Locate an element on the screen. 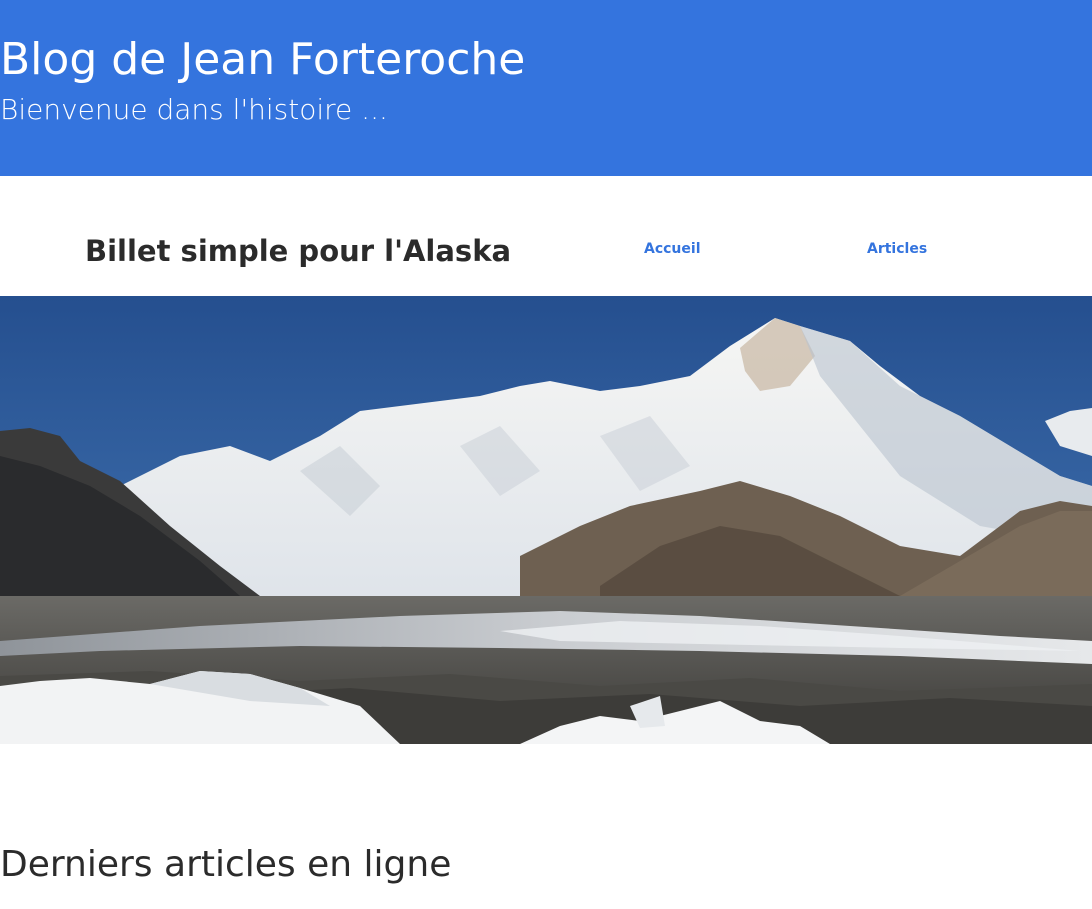 The image size is (1092, 909). latest-articles-heading: Derniers articles en ligne is located at coordinates (226, 864).